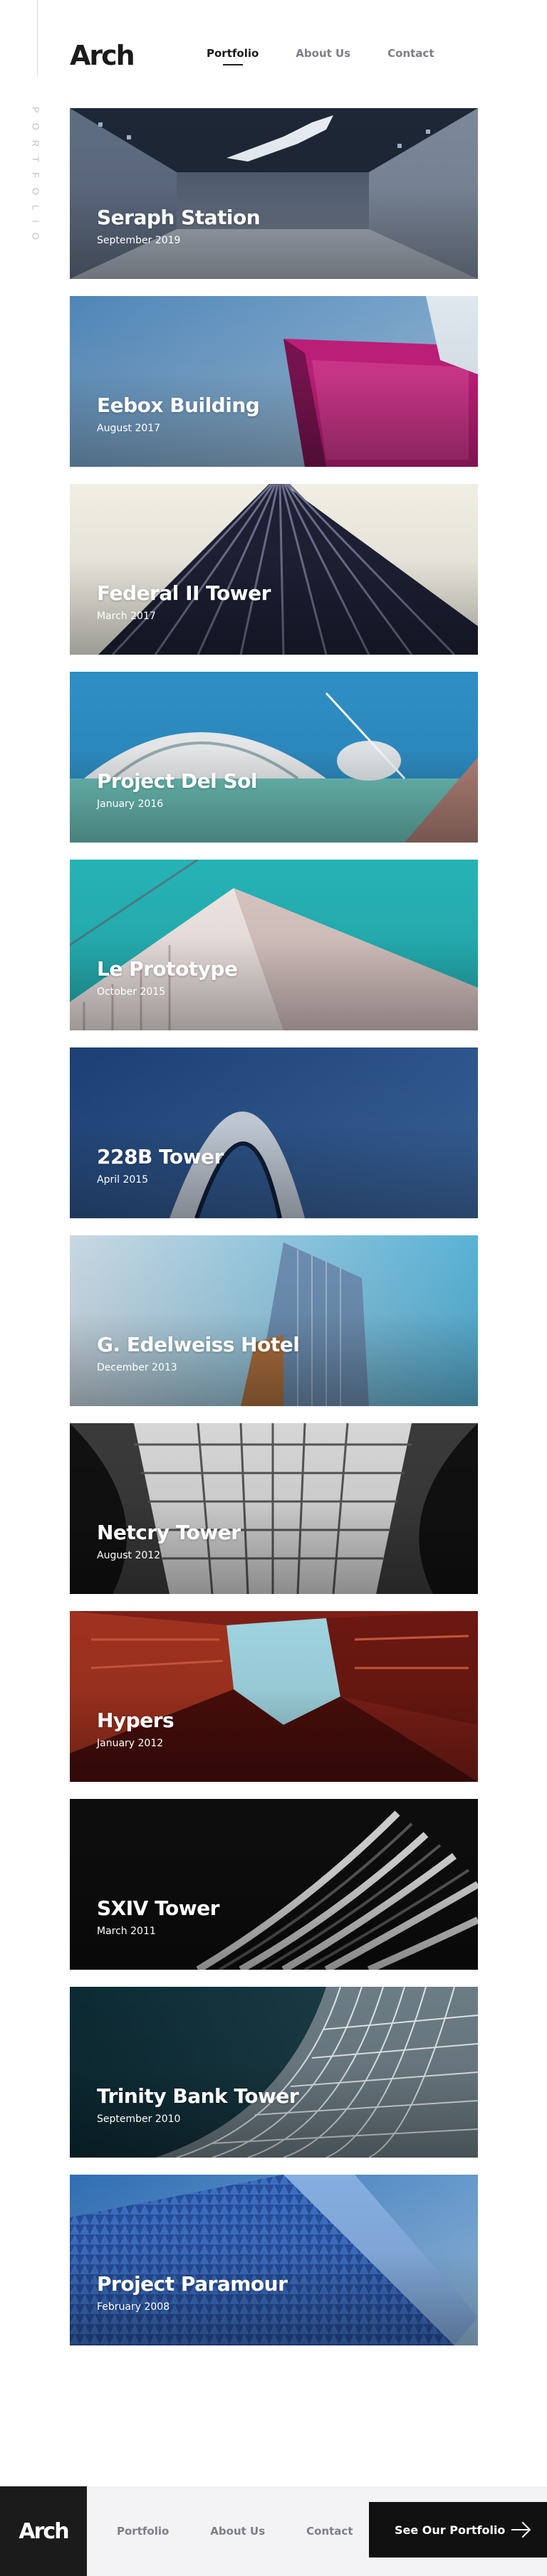 Image resolution: width=547 pixels, height=2576 pixels. What do you see at coordinates (169, 1532) in the screenshot?
I see `project-title: Netcry Tower` at bounding box center [169, 1532].